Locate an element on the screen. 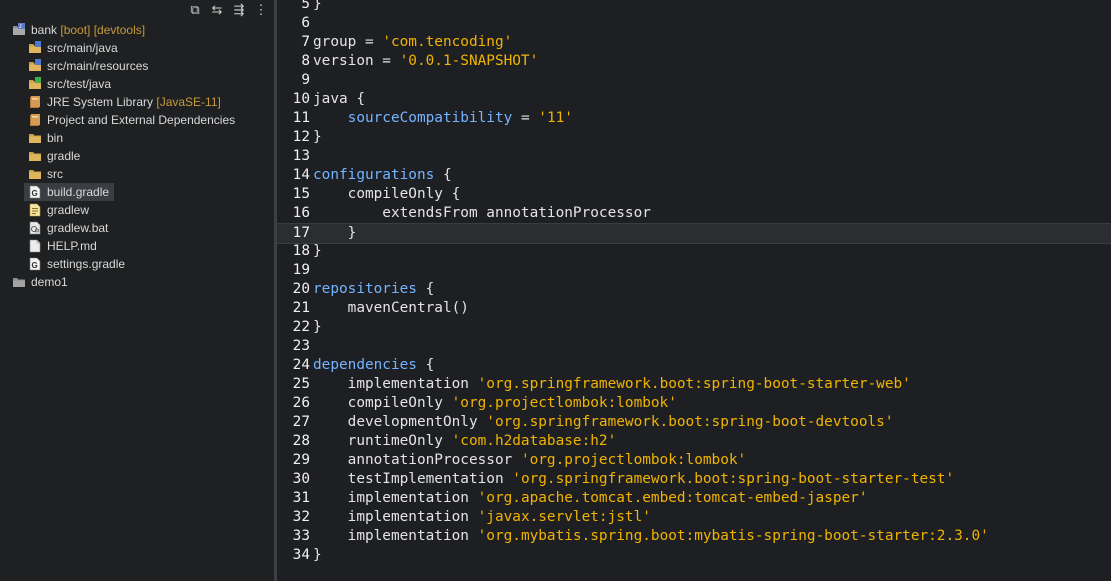 The width and height of the screenshot is (1111, 581). code-token: extendsFrom annotationProcessor is located at coordinates (482, 213).